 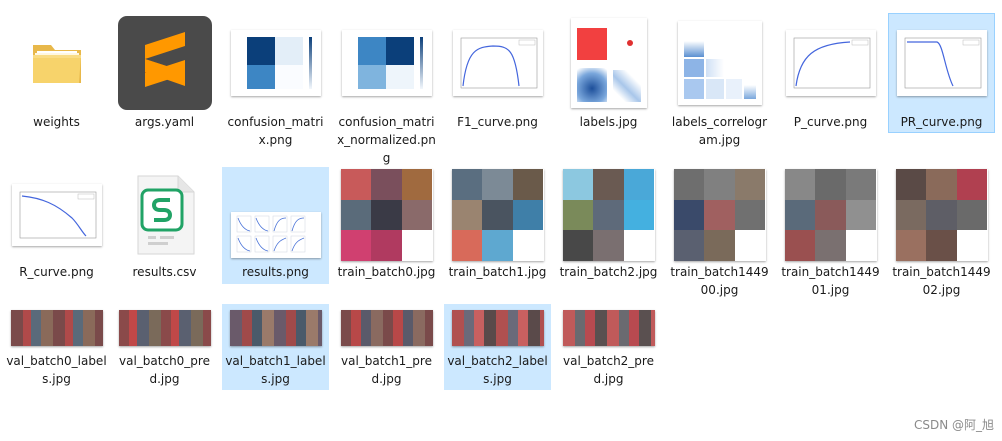 I want to click on file-item-pr-curve: PR_curve.png, so click(x=941, y=73).